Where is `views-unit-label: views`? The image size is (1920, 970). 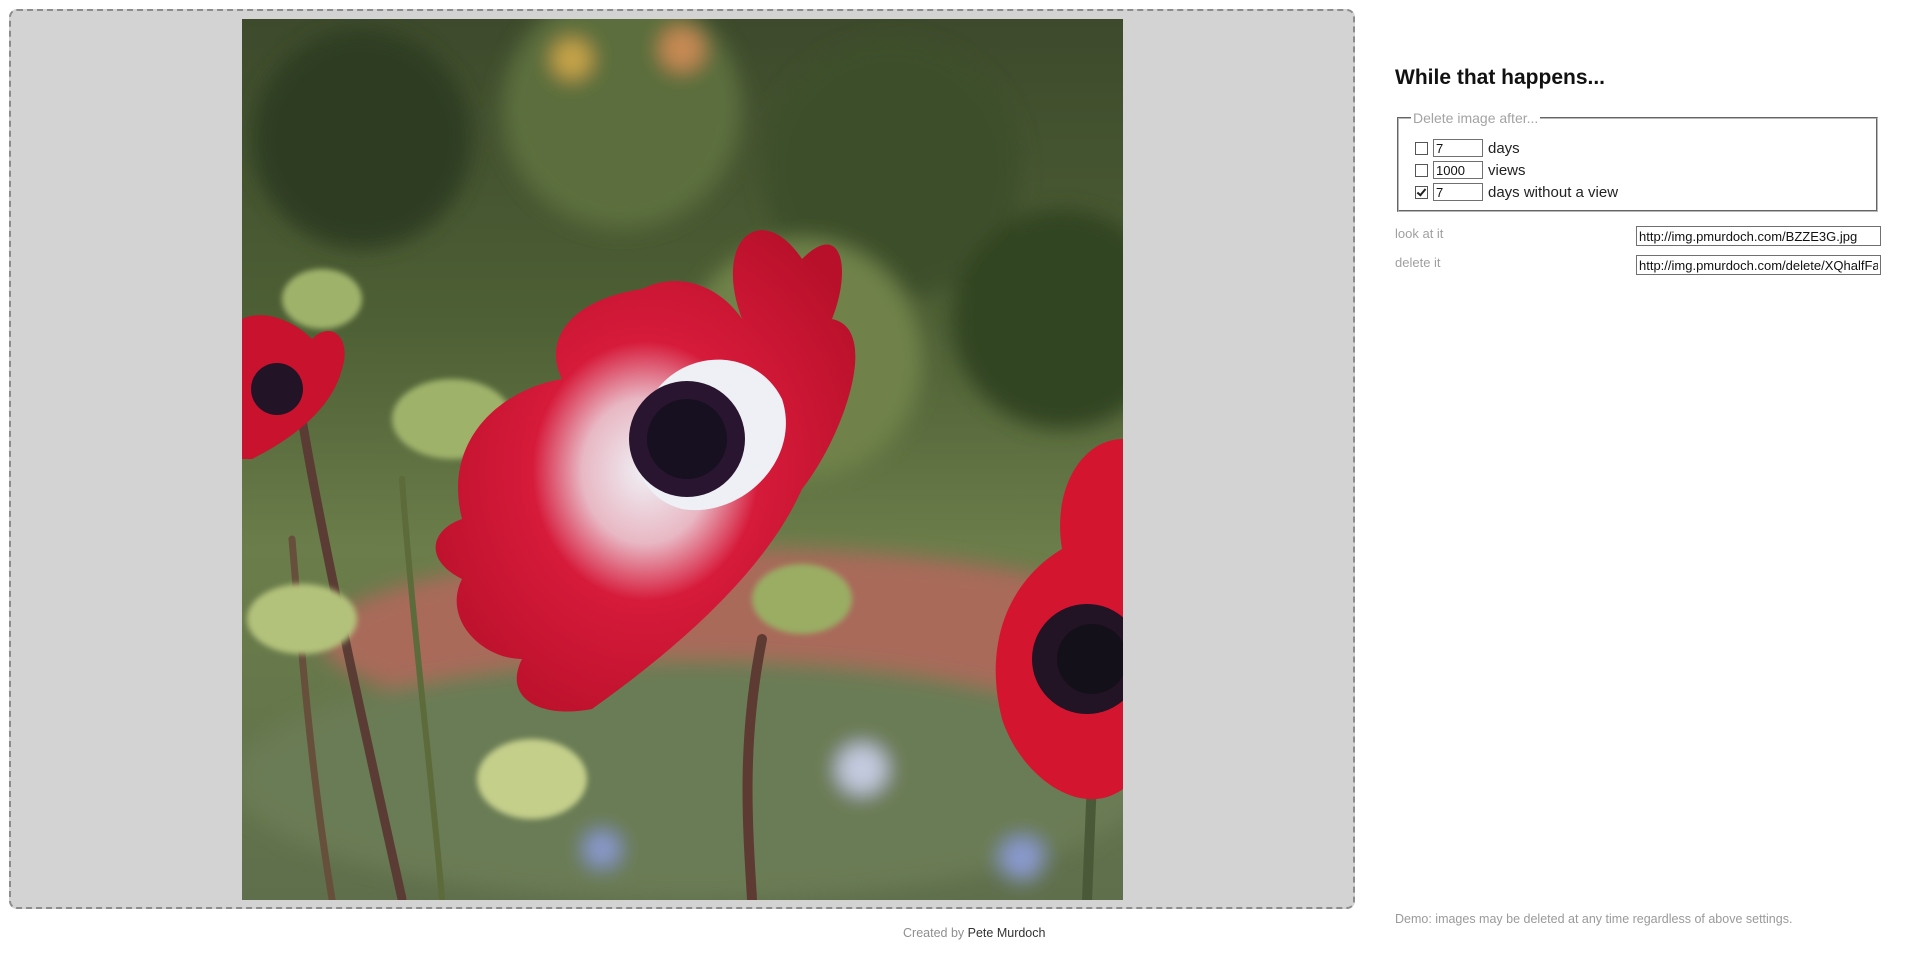 views-unit-label: views is located at coordinates (1507, 170).